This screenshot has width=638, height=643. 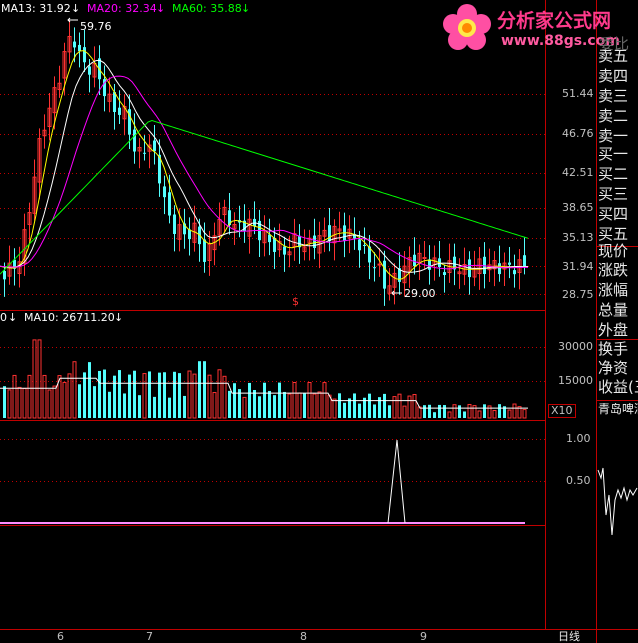 I want to click on brand-logo: 分析家公式网 www.88gs.com 委比, so click(x=537, y=28).